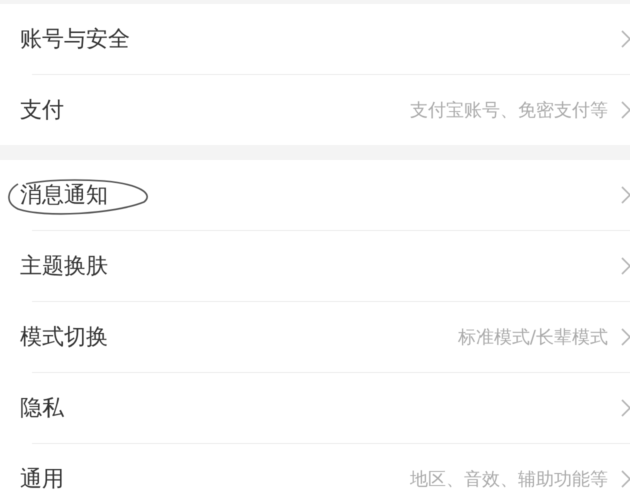 The width and height of the screenshot is (630, 500). I want to click on settings-row: 通用 地区、音效、辅助功能等, so click(315, 472).